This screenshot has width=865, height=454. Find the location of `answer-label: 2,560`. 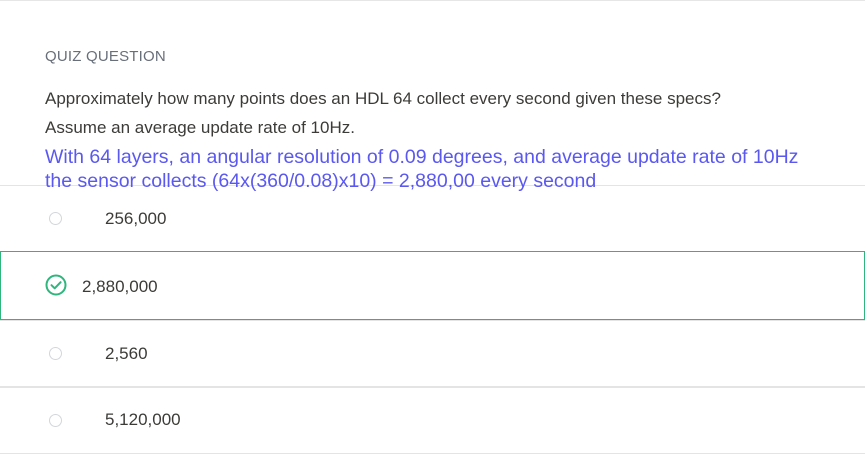

answer-label: 2,560 is located at coordinates (126, 353).